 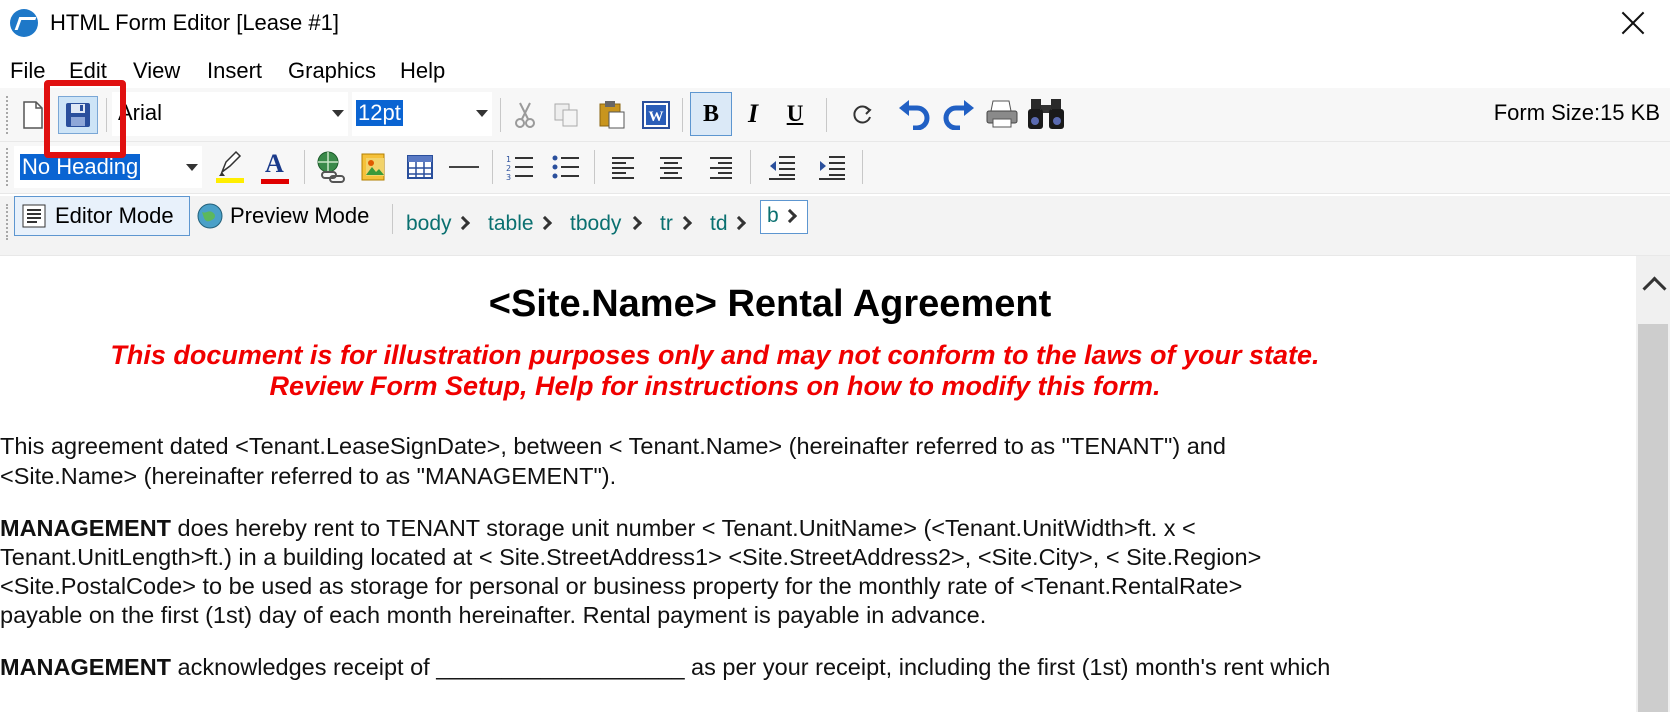 What do you see at coordinates (332, 71) in the screenshot?
I see `menu-graphics: Graphics` at bounding box center [332, 71].